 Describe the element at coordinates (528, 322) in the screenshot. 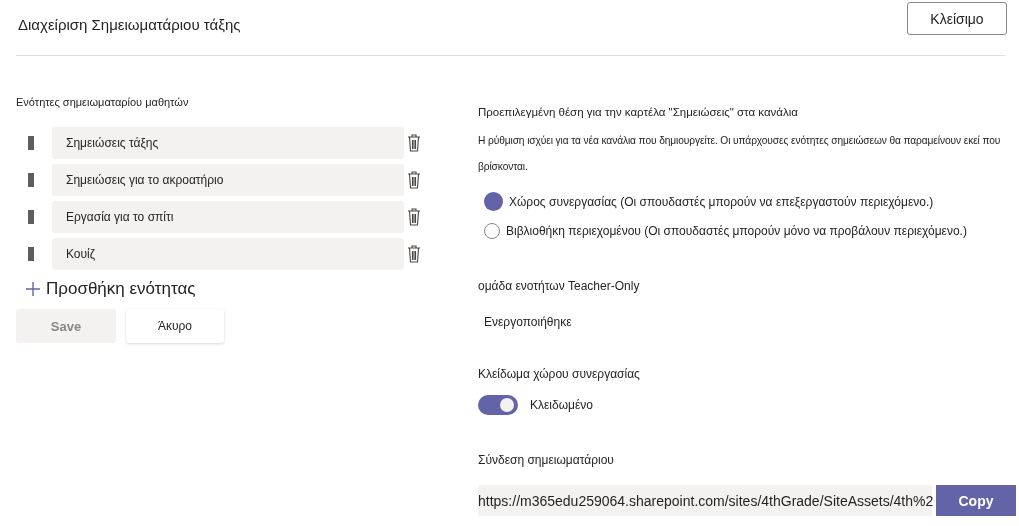

I see `teacher-only-status: Ενεργοποιήθηκε` at that location.